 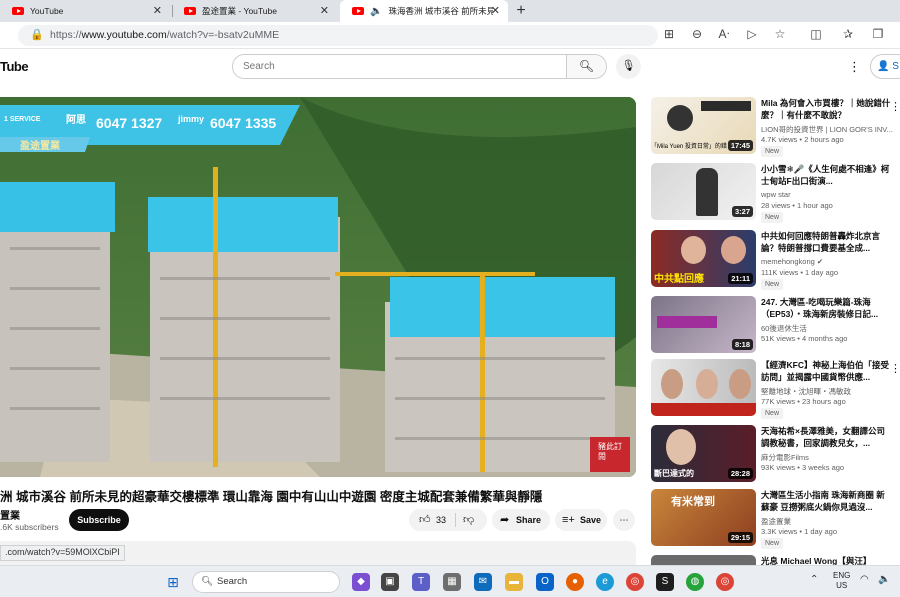 What do you see at coordinates (752, 34) in the screenshot?
I see `media-icon: ▷` at bounding box center [752, 34].